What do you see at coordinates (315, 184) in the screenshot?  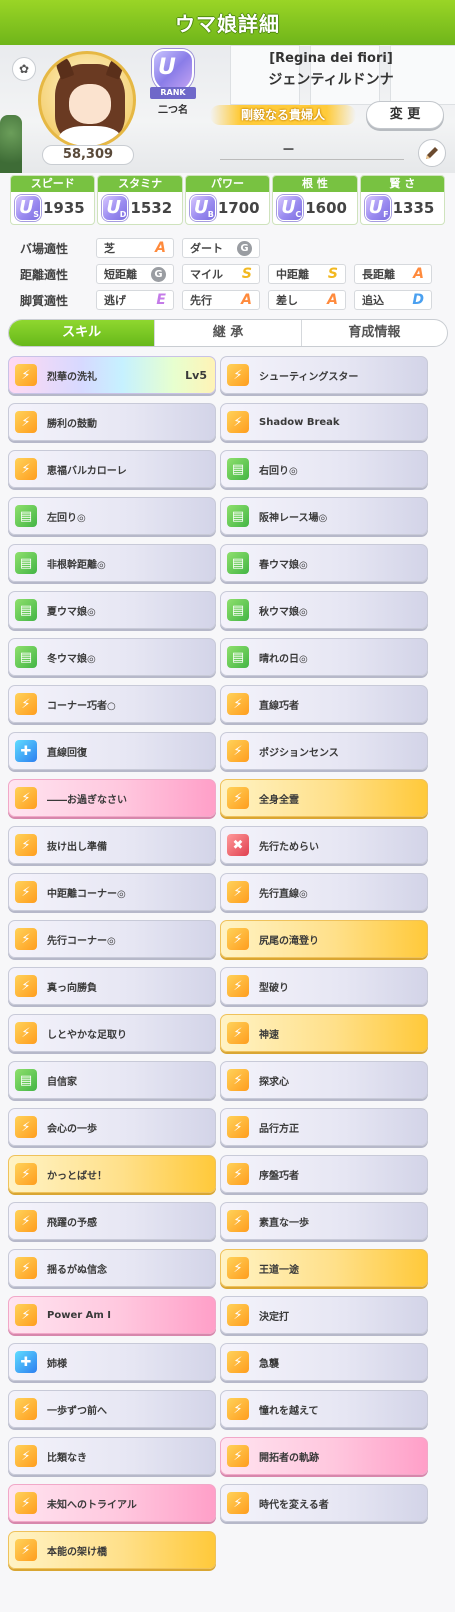 I see `stat-label: 根 性` at bounding box center [315, 184].